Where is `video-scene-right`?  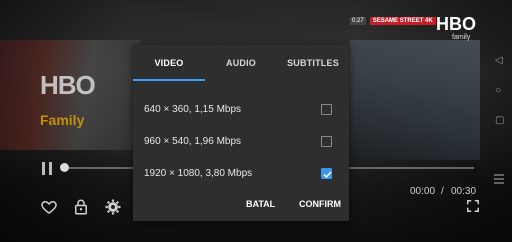 video-scene-right is located at coordinates (415, 100).